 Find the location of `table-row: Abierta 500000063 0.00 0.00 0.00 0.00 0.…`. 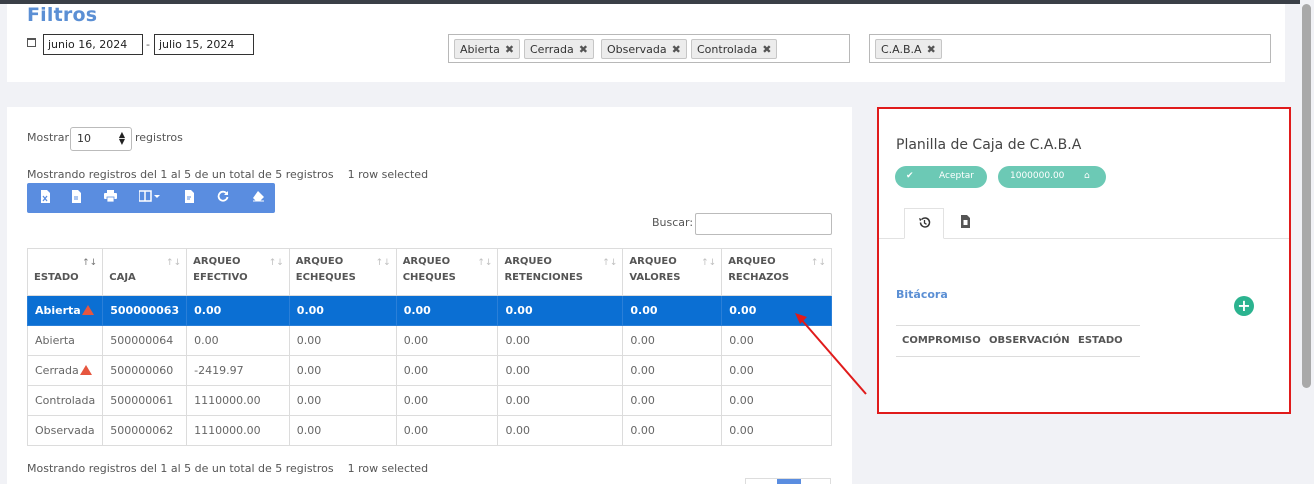

table-row: Abierta 500000063 0.00 0.00 0.00 0.00 0.… is located at coordinates (429, 310).